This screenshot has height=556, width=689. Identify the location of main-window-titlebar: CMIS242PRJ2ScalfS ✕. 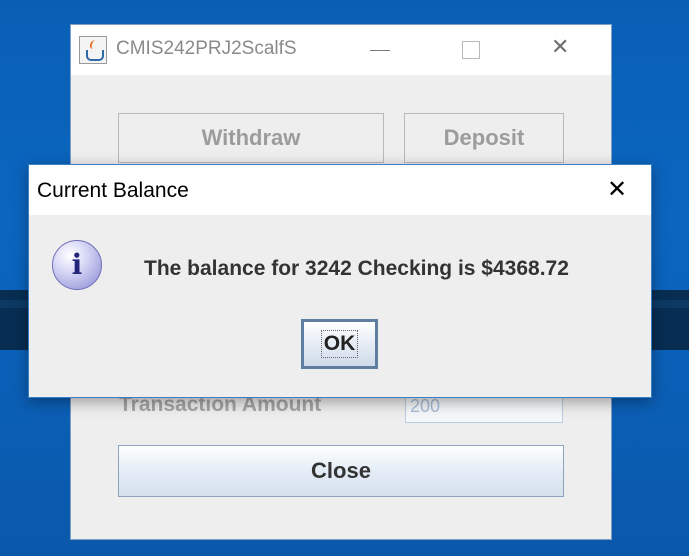
(341, 50).